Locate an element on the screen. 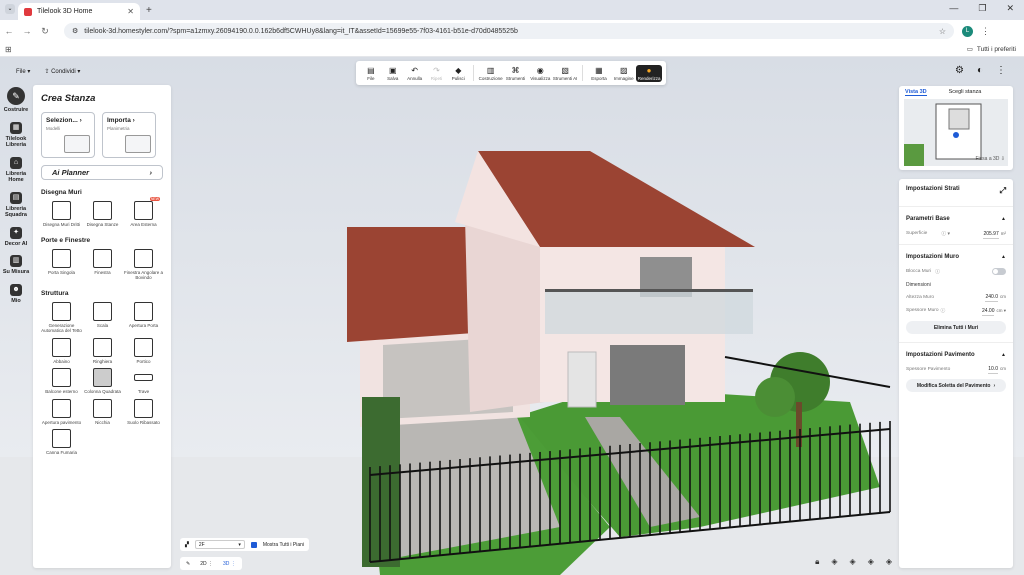 The width and height of the screenshot is (1024, 575). hedge is located at coordinates (381, 482).